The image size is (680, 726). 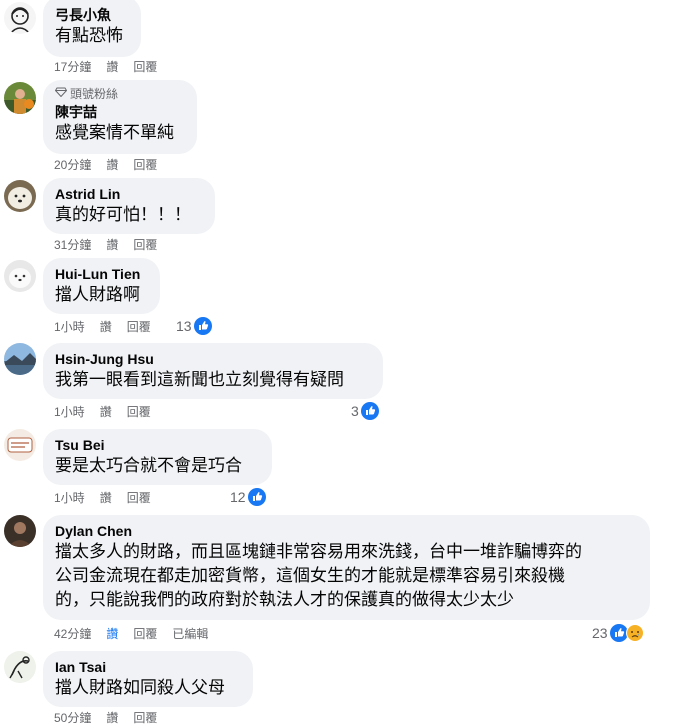 What do you see at coordinates (213, 359) in the screenshot?
I see `commenter-name: Hsin-Jung Hsu` at bounding box center [213, 359].